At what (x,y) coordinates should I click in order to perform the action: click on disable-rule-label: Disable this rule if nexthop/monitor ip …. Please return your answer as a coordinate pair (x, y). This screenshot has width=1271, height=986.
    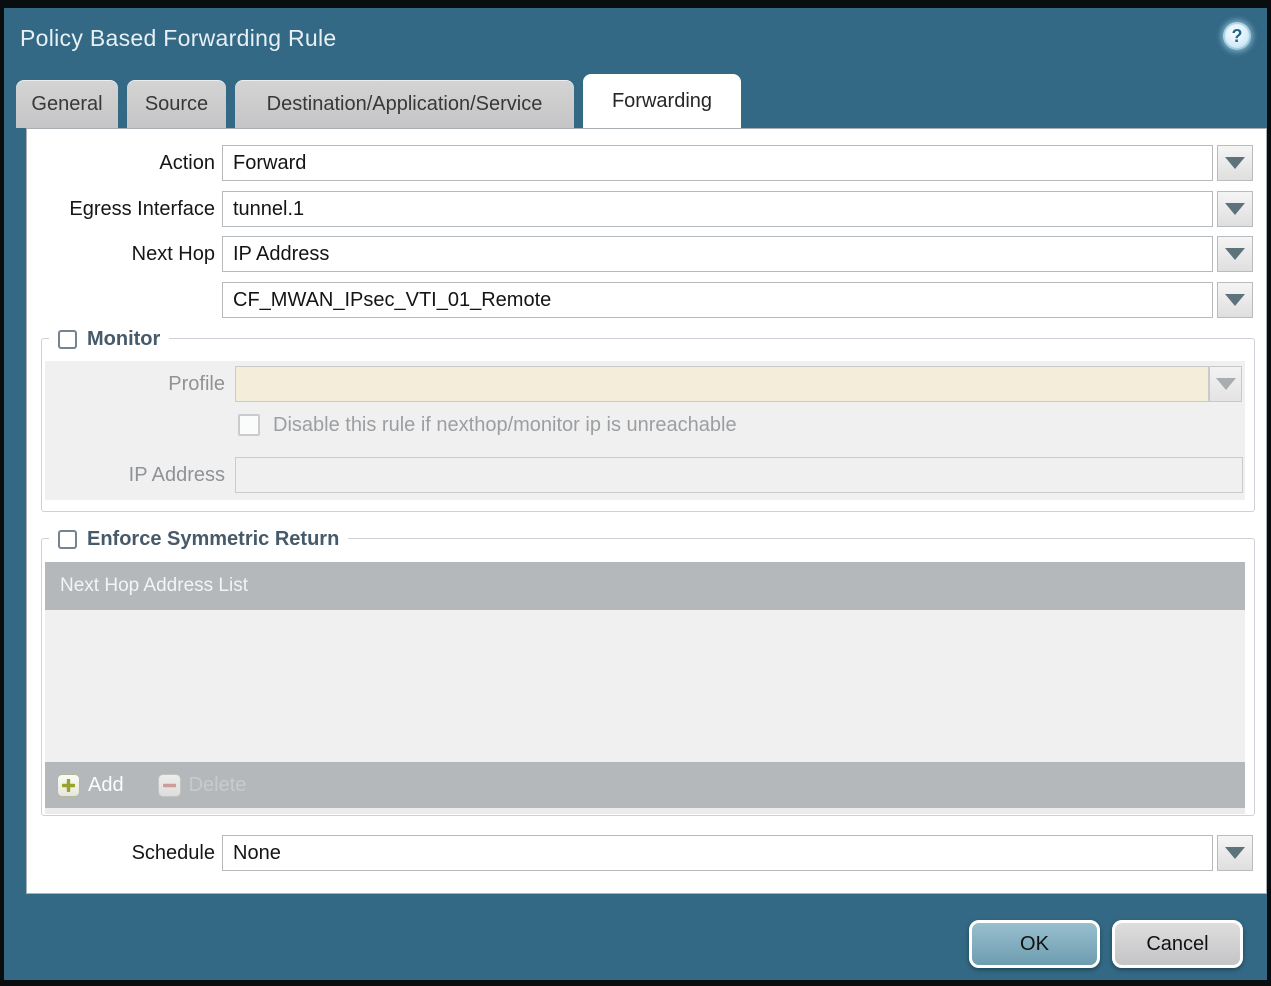
    Looking at the image, I should click on (505, 425).